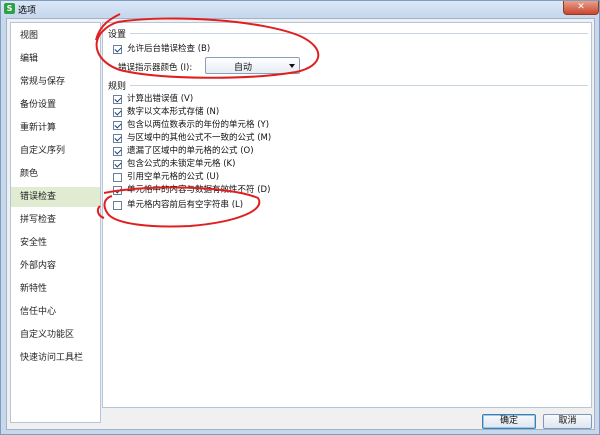 This screenshot has height=435, width=600. I want to click on sidebar-item-recalculate: 重新计算, so click(55, 128).